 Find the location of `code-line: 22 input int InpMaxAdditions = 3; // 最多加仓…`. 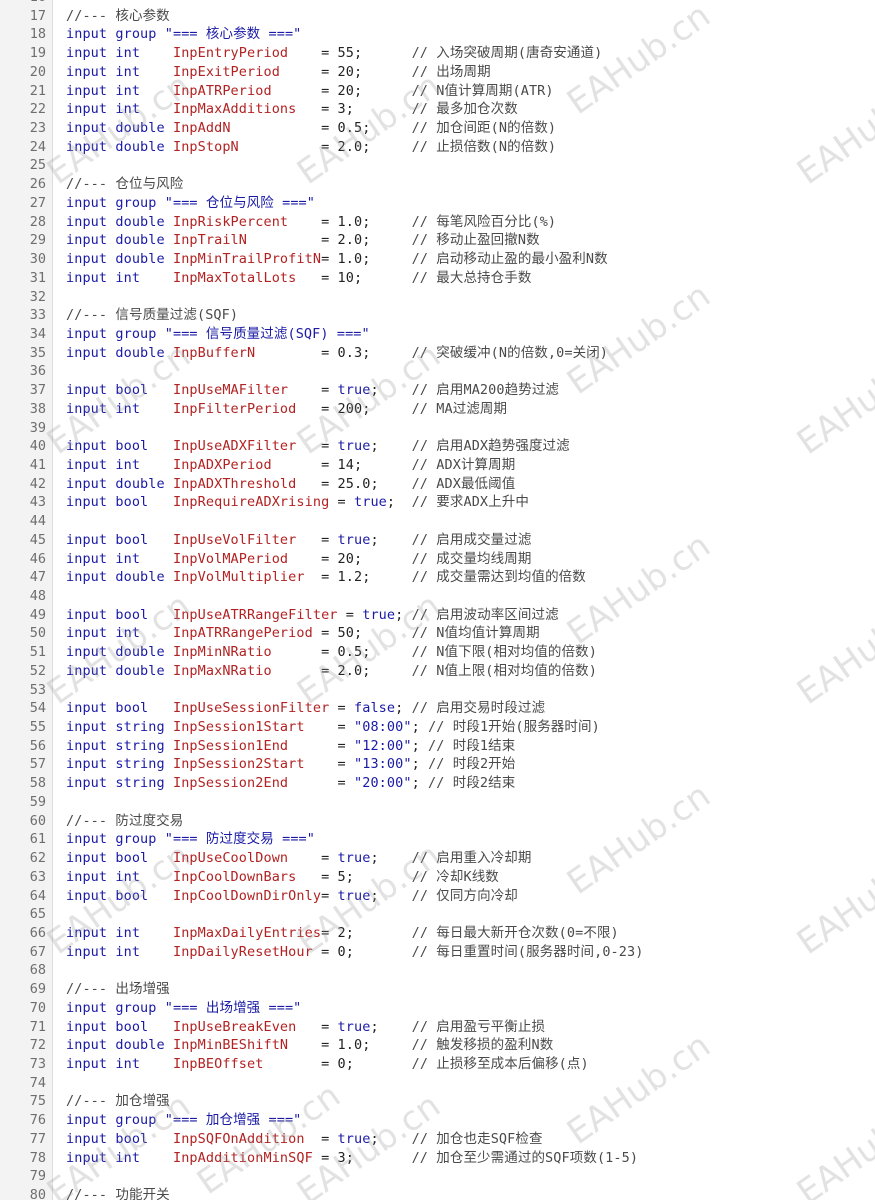

code-line: 22 input int InpMaxAdditions = 3; // 最多加仓… is located at coordinates (437, 109).